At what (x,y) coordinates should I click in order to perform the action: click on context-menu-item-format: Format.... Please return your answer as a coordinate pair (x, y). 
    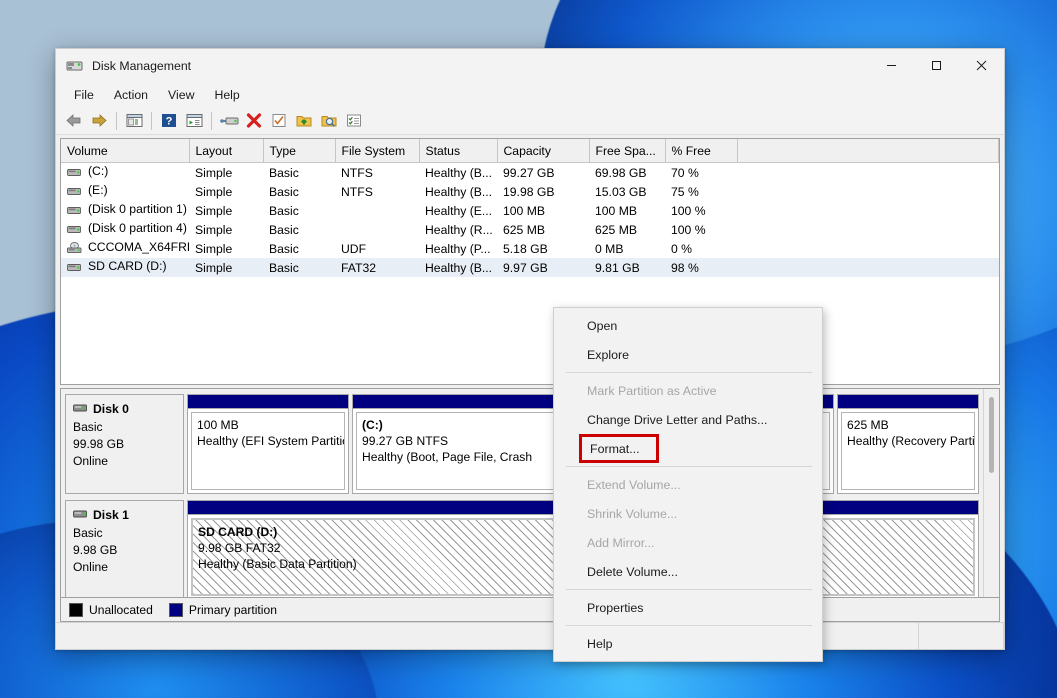
    Looking at the image, I should click on (619, 448).